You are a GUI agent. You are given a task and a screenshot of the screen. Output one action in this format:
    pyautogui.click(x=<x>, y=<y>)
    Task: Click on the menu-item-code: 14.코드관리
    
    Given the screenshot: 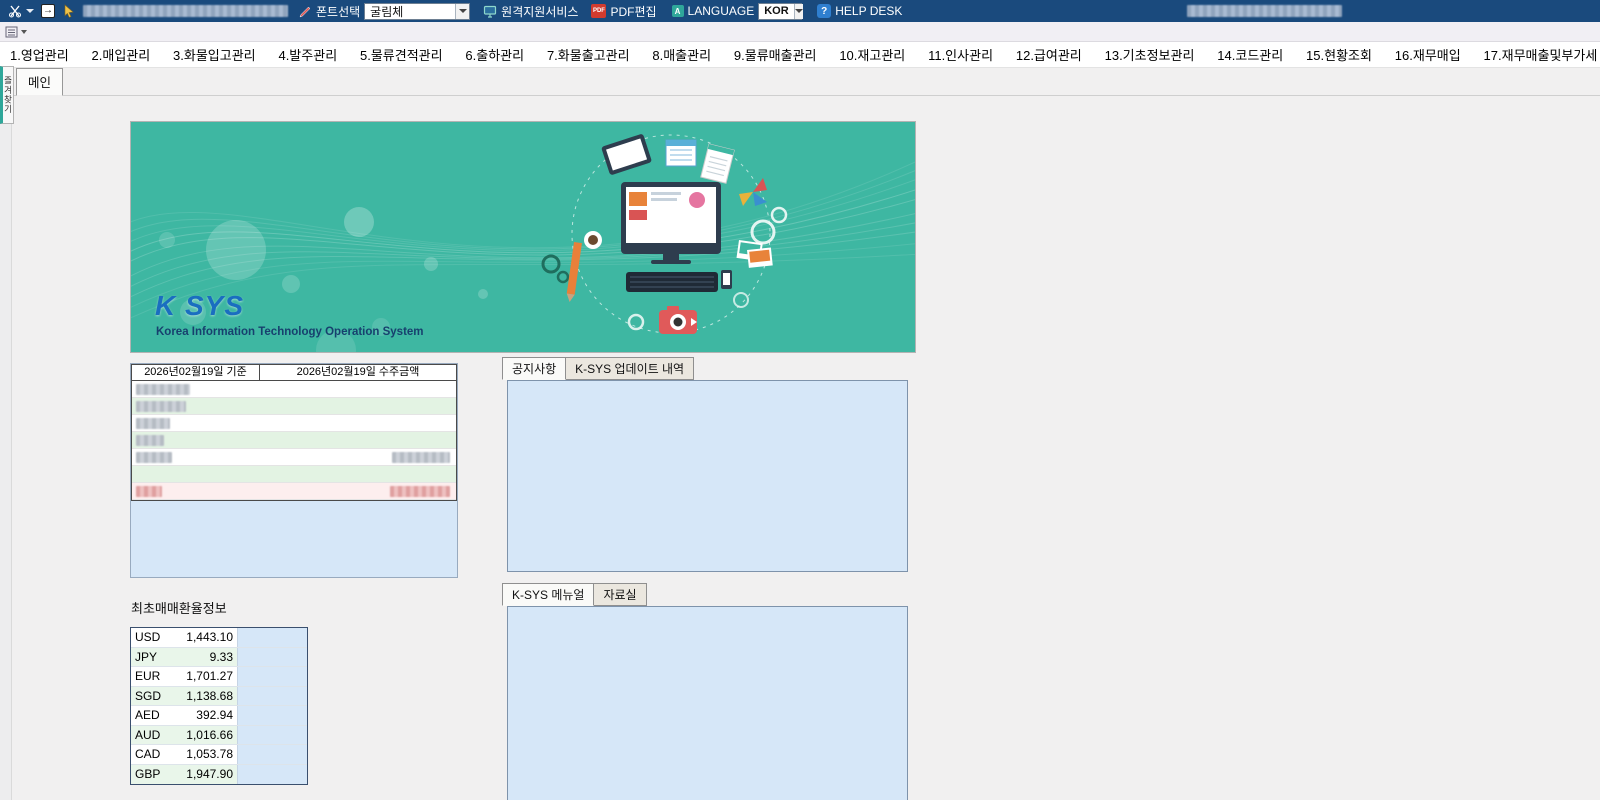 What is the action you would take?
    pyautogui.click(x=1250, y=54)
    